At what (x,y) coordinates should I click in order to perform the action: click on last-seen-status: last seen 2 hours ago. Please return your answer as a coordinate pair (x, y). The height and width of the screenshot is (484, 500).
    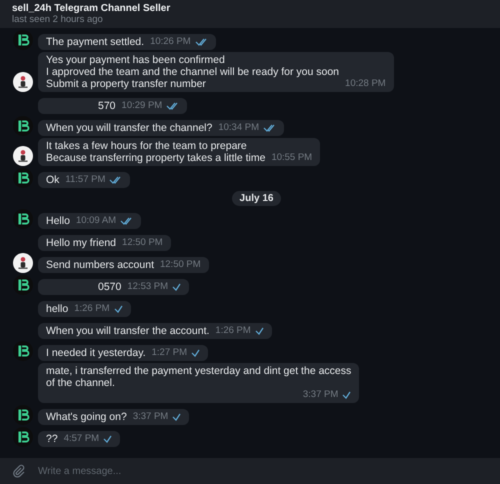
    Looking at the image, I should click on (58, 19).